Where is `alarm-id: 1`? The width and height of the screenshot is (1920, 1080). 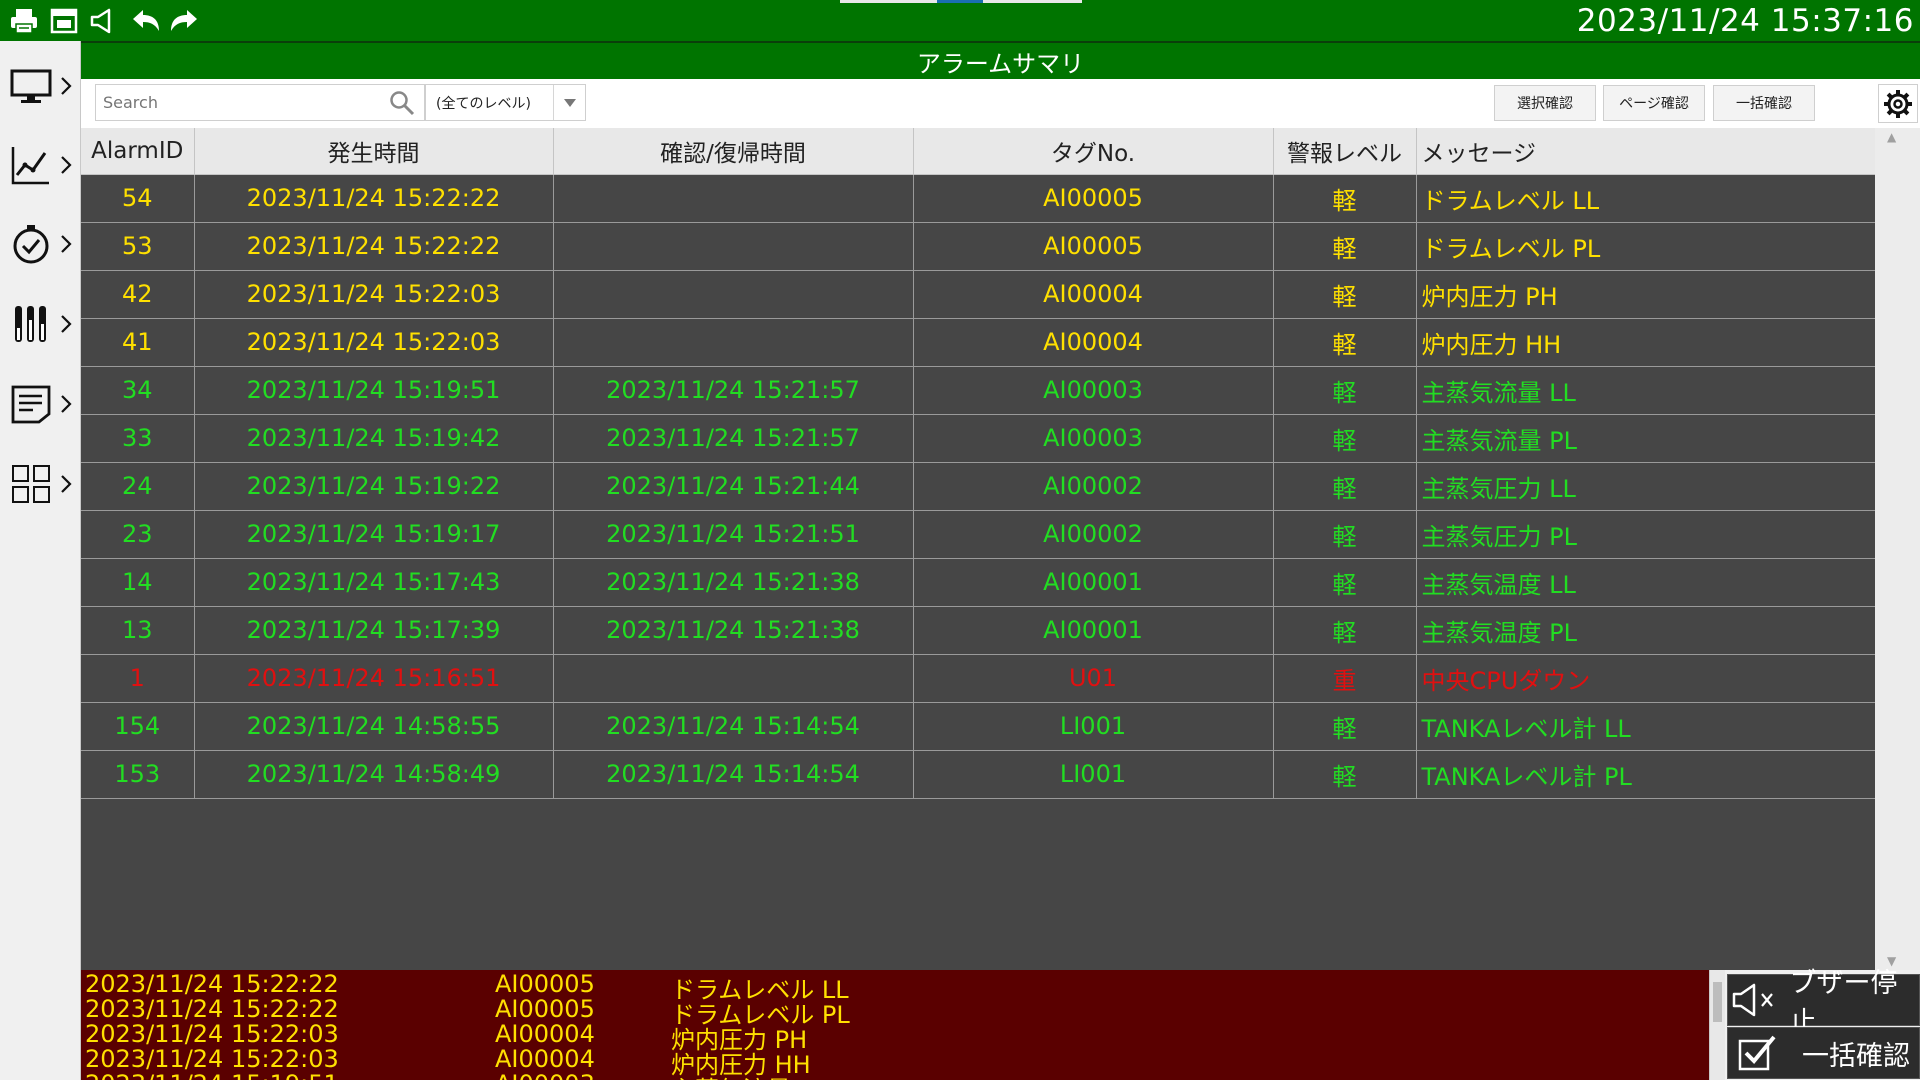 alarm-id: 1 is located at coordinates (138, 678).